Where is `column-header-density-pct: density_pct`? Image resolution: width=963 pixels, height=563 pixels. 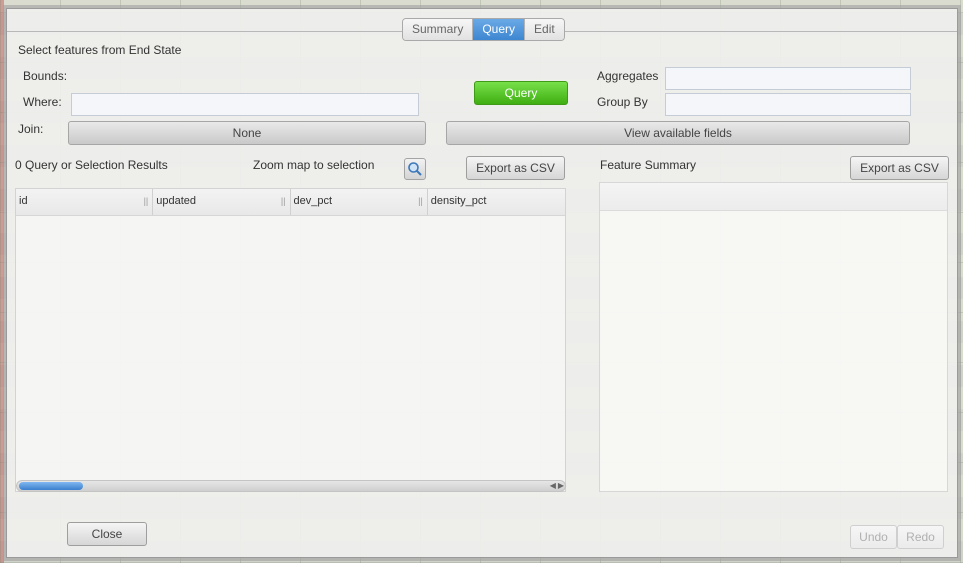 column-header-density-pct: density_pct is located at coordinates (496, 202).